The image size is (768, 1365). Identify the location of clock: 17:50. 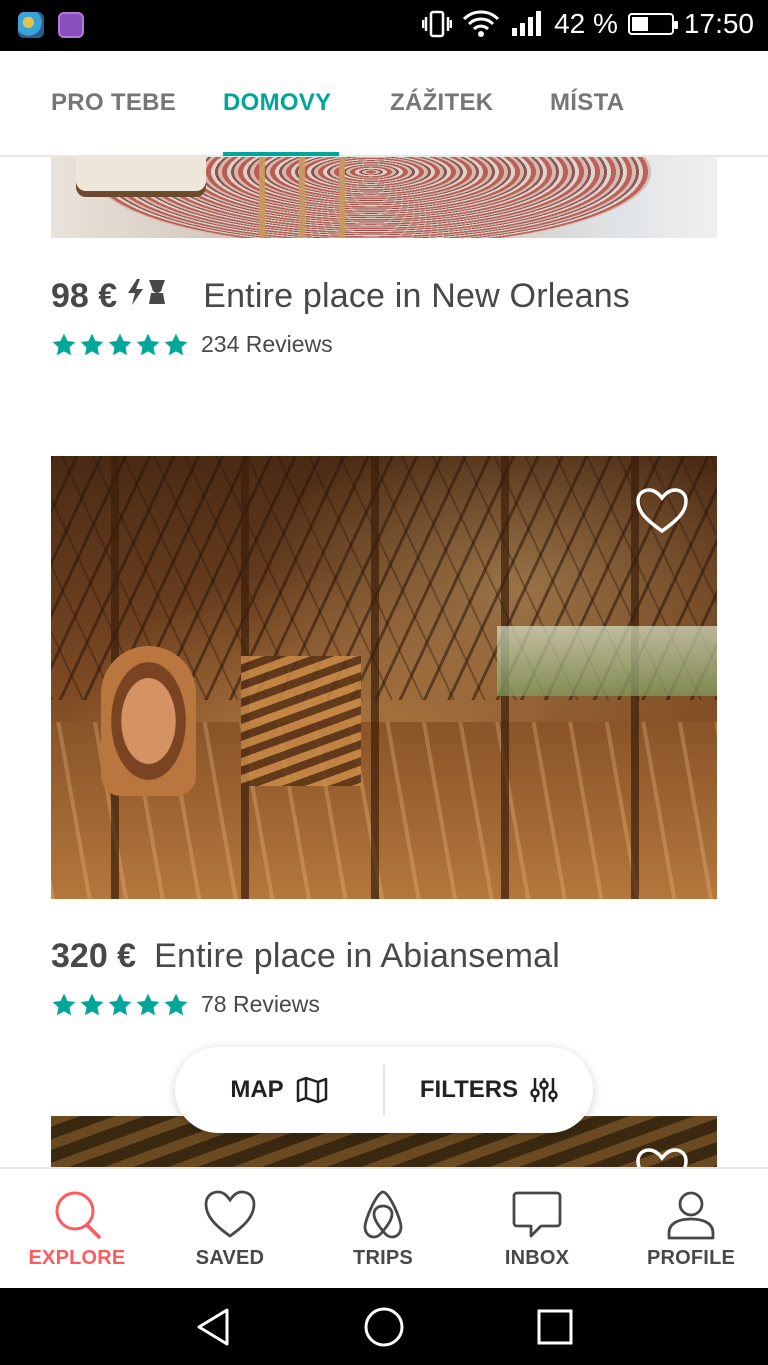
(718, 23).